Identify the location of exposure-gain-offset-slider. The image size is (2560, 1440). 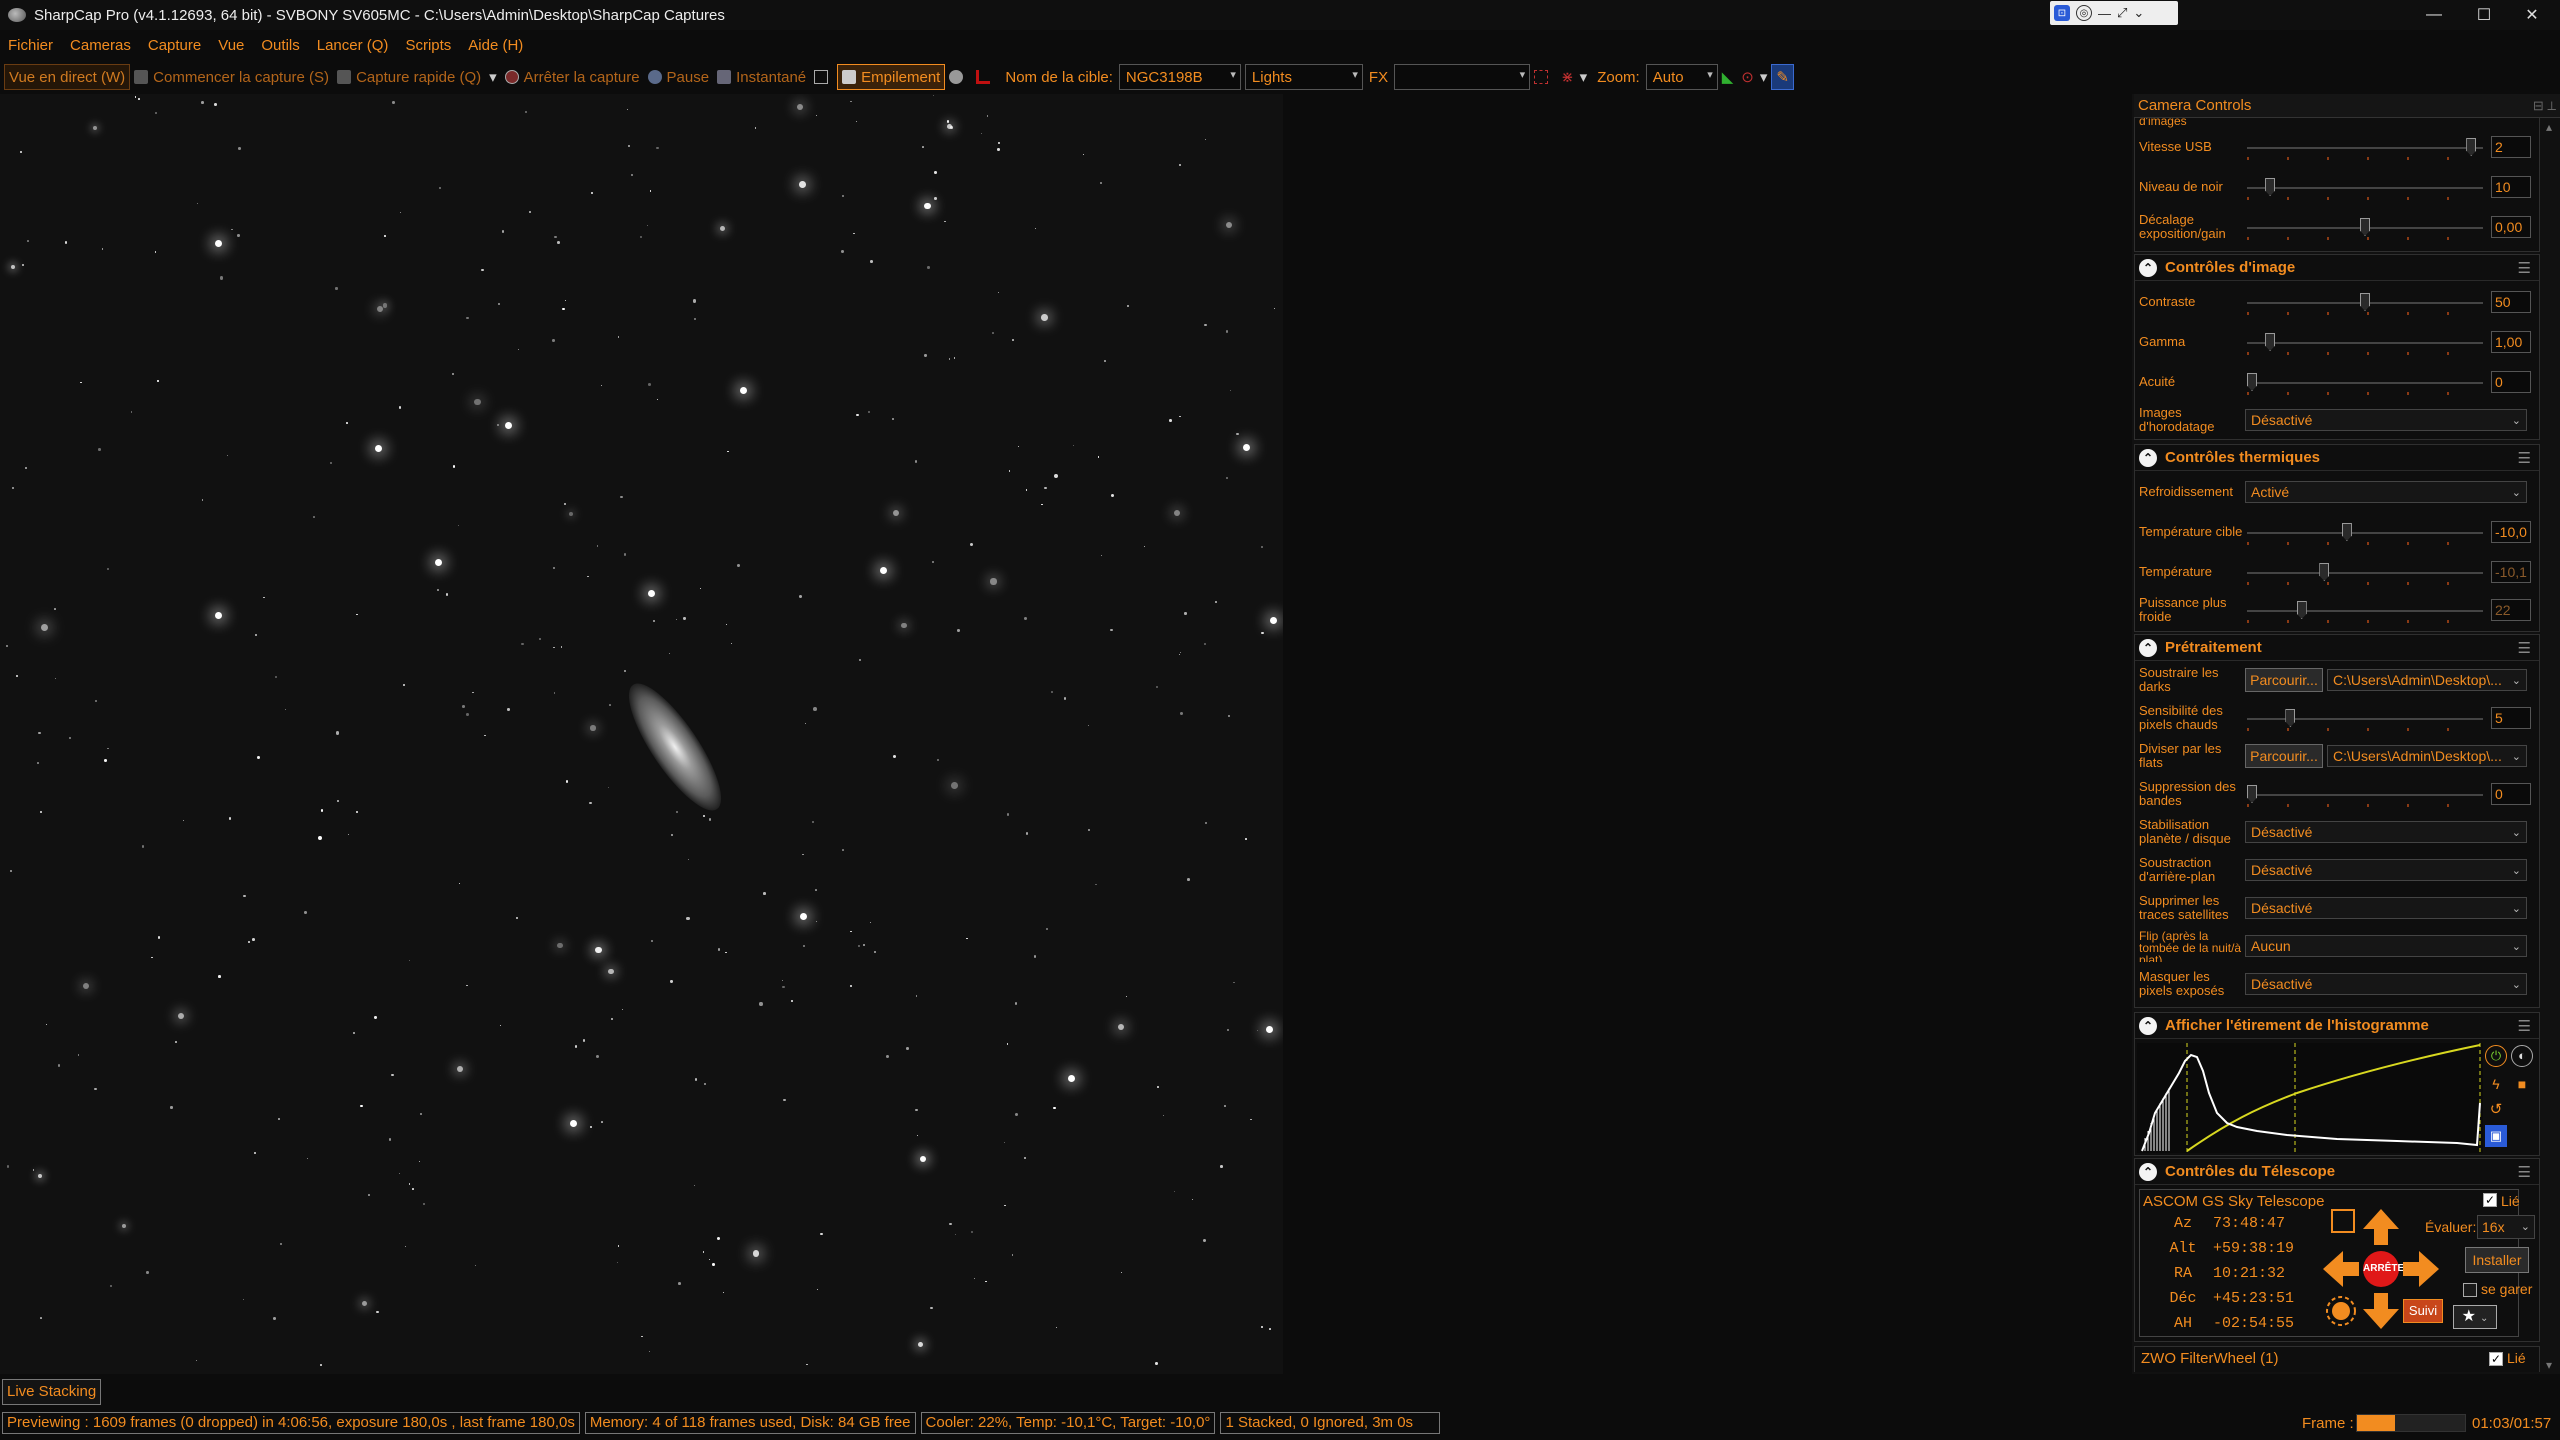
(2365, 229).